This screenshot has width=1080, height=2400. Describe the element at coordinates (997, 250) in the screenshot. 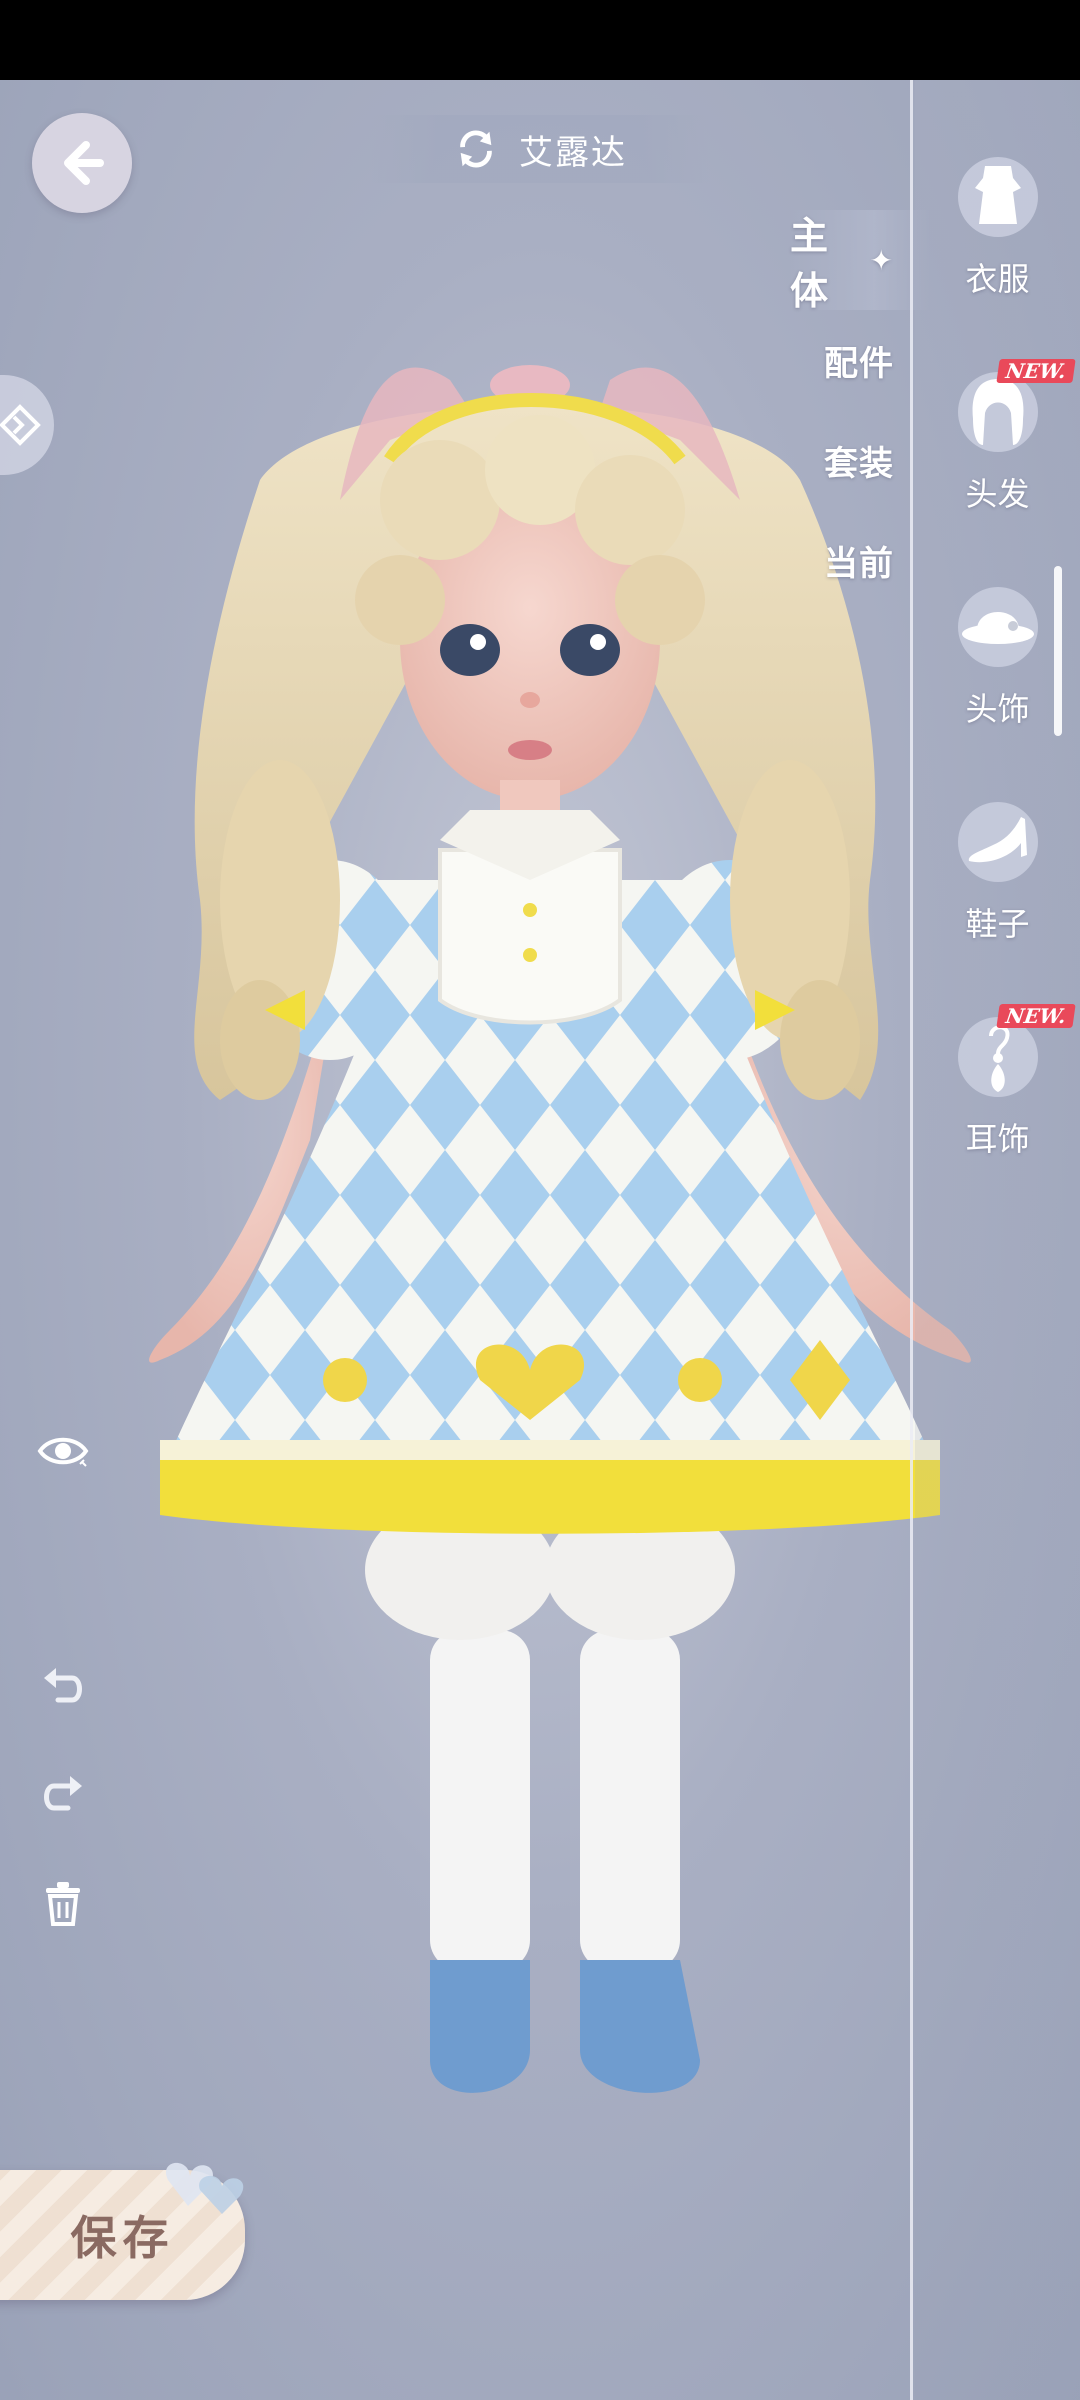

I see `slot-clothes: 衣服` at that location.